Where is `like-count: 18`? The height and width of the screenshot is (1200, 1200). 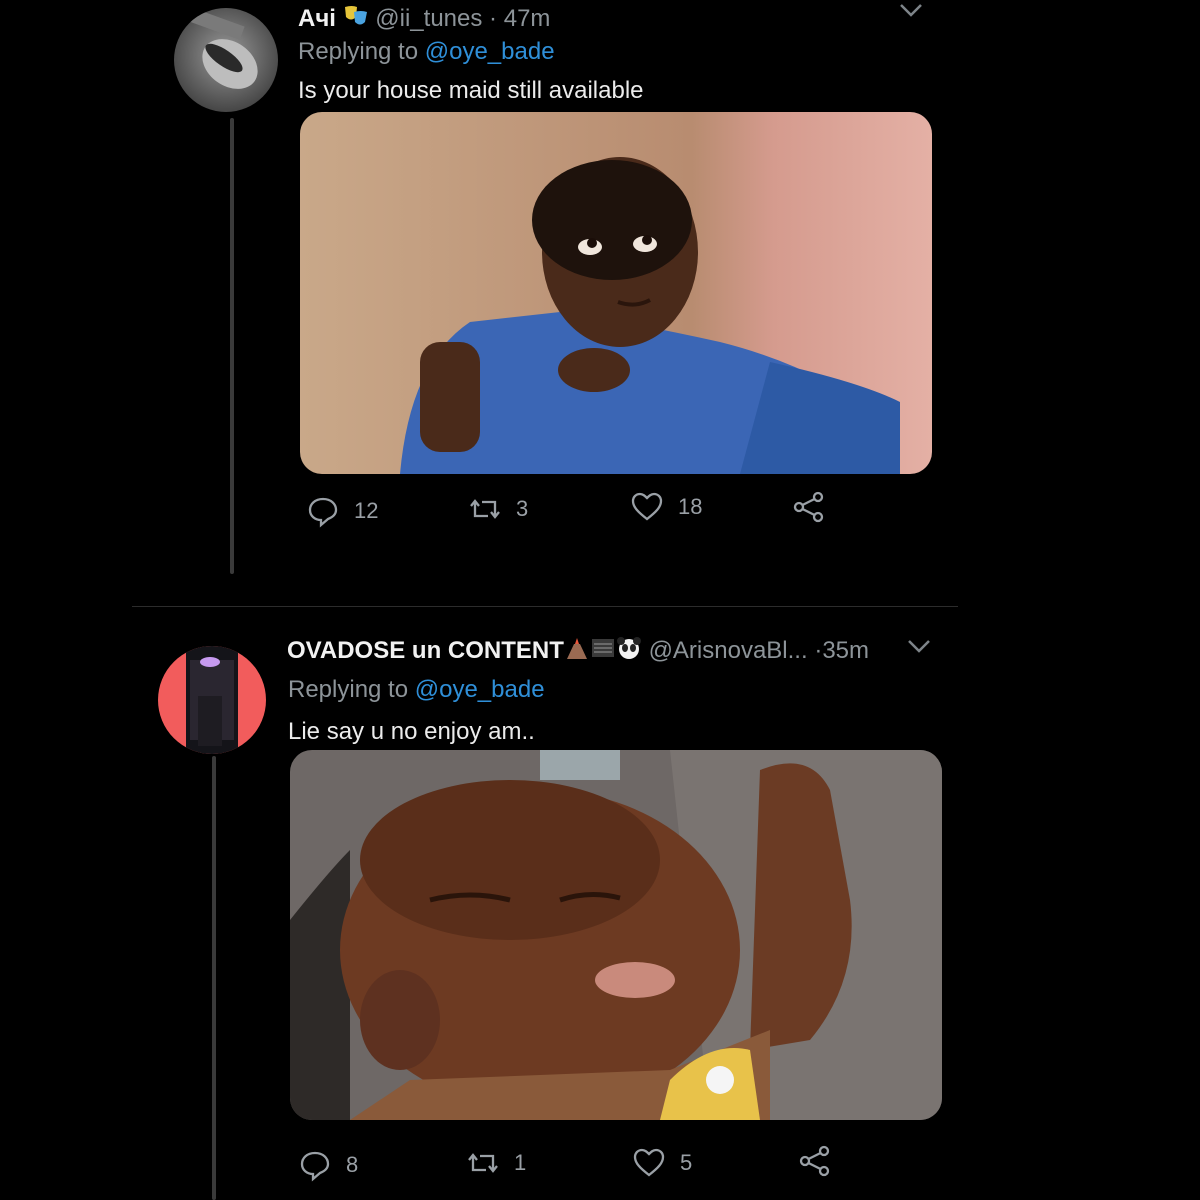 like-count: 18 is located at coordinates (690, 506).